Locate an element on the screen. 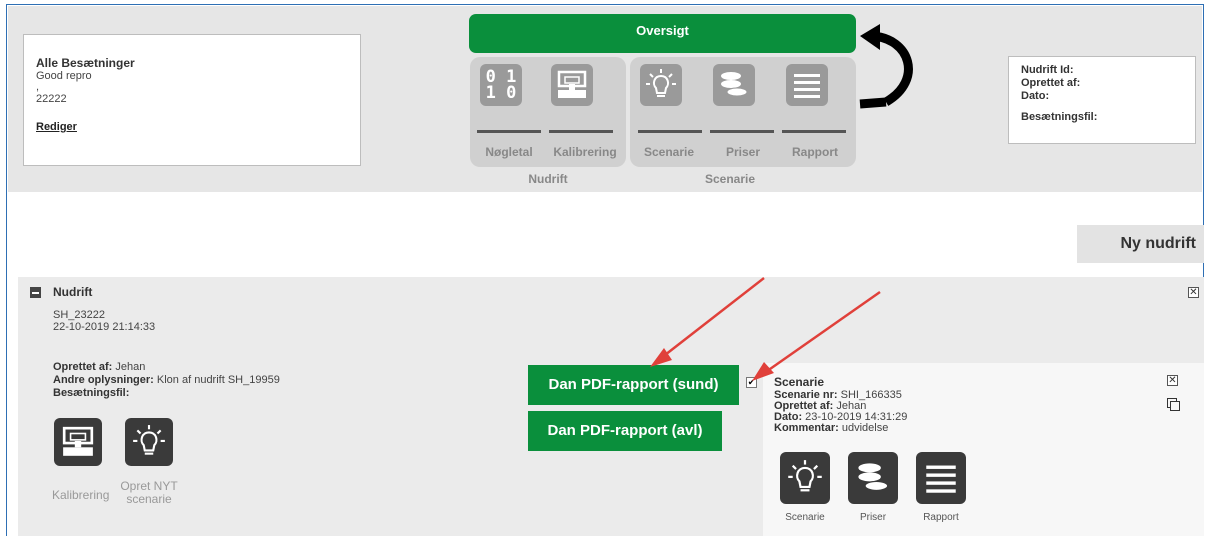 The height and width of the screenshot is (536, 1210). rapport-bar is located at coordinates (814, 131).